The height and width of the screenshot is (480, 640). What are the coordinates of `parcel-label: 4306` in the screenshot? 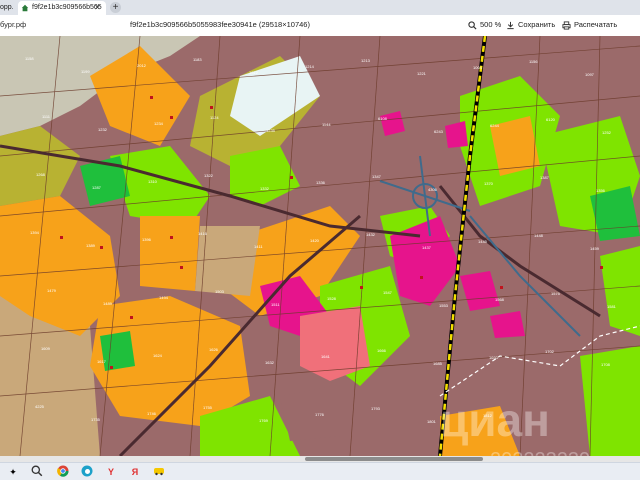 It's located at (433, 189).